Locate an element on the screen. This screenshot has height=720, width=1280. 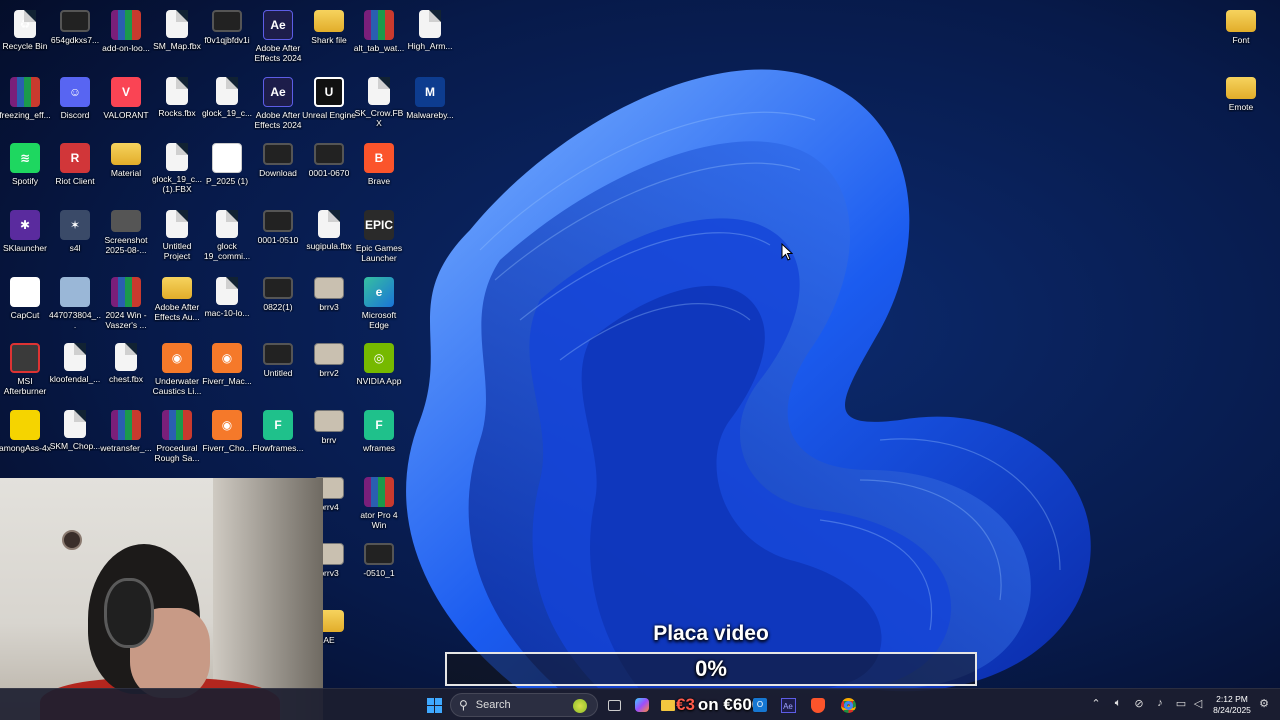
outlook-button: O is located at coordinates (760, 705).